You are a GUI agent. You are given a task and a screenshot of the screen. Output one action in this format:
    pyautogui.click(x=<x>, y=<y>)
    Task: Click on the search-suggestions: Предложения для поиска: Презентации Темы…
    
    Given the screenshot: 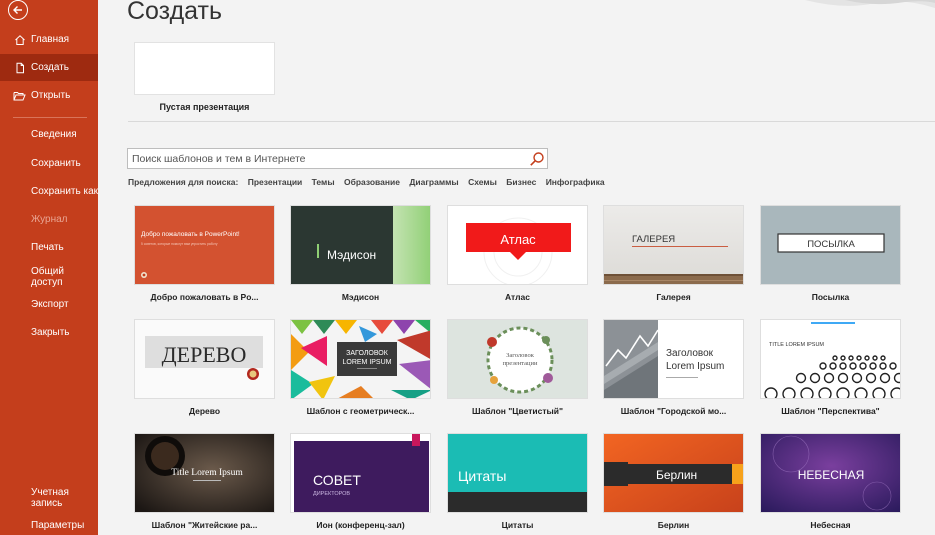 What is the action you would take?
    pyautogui.click(x=370, y=182)
    